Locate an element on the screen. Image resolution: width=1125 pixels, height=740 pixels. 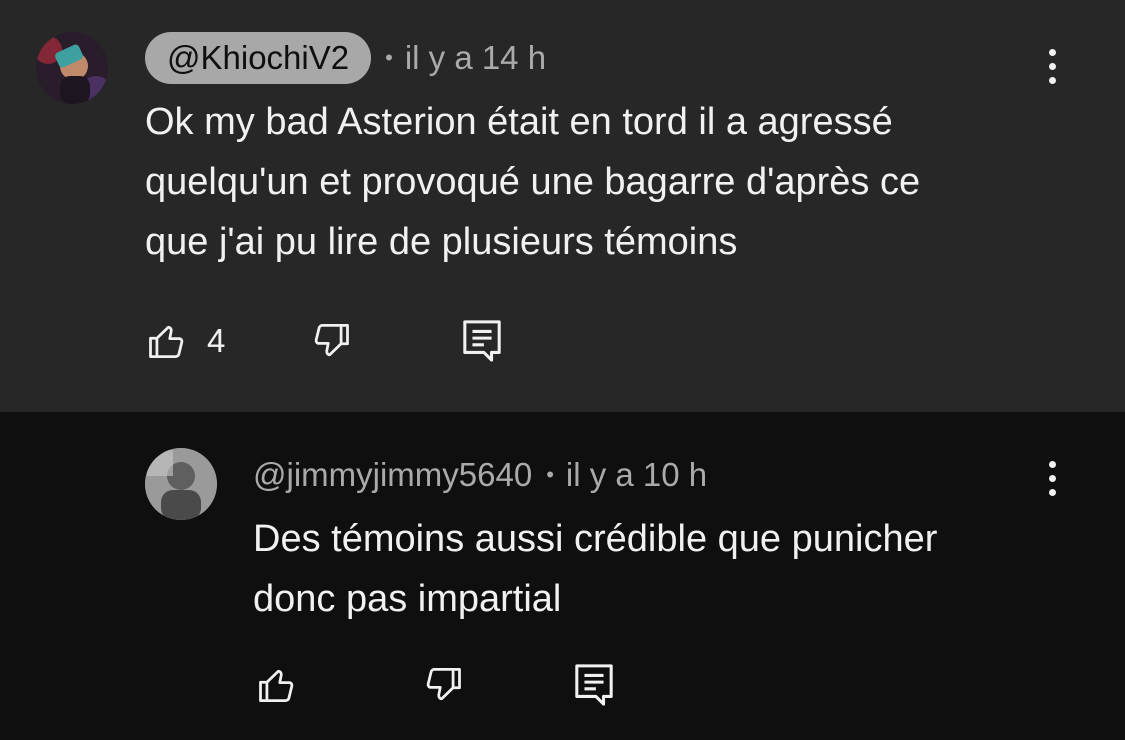
comment-time: il y a 10 h is located at coordinates (636, 475).